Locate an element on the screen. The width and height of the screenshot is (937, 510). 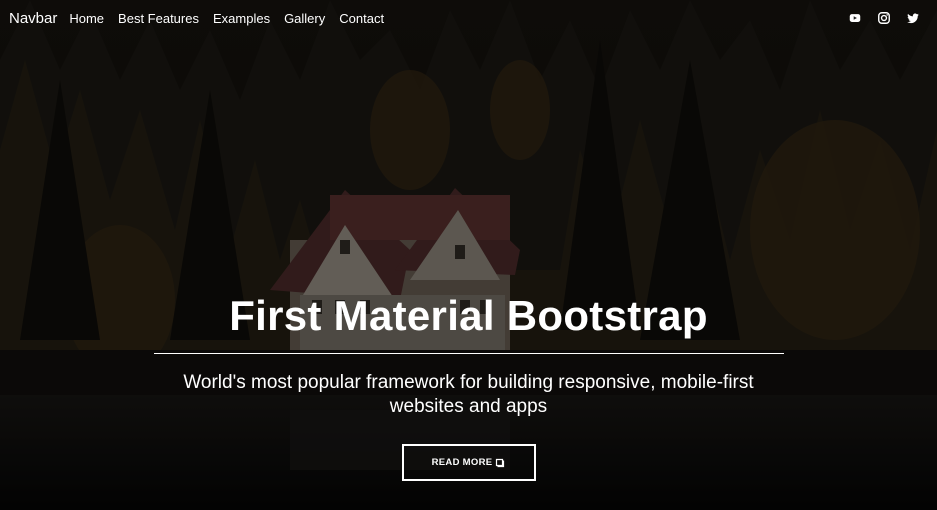
instagram-icon is located at coordinates (884, 18).